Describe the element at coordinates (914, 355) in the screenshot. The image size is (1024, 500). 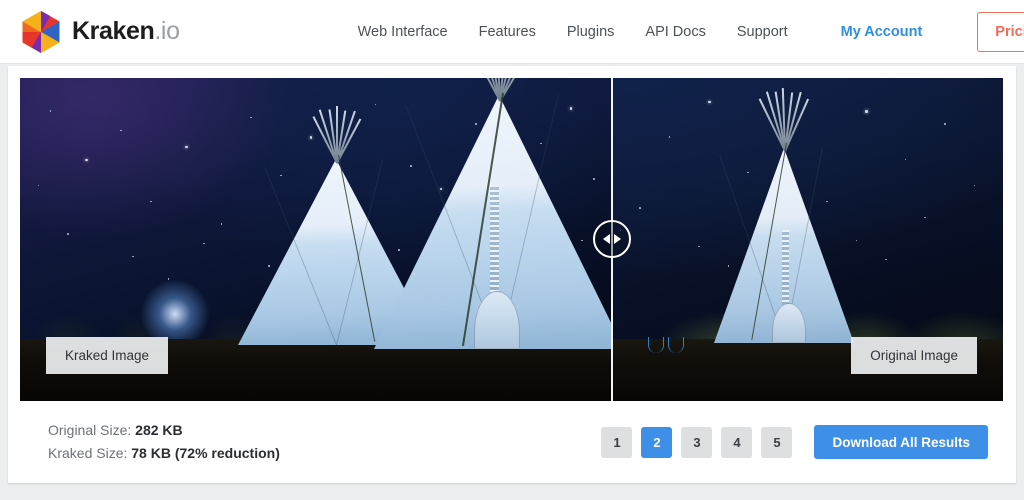
I see `original-image-label: Original Image` at that location.